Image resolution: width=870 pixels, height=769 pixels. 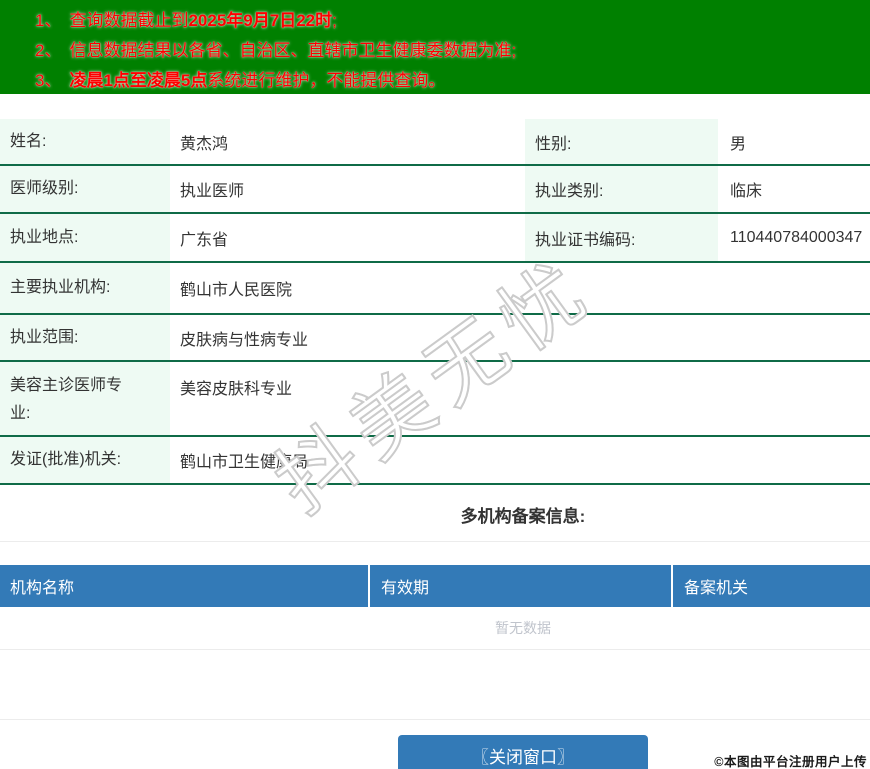 I want to click on table-row-level-category: 医师级别: 执业医师 执业类别: 临床, so click(x=435, y=190).